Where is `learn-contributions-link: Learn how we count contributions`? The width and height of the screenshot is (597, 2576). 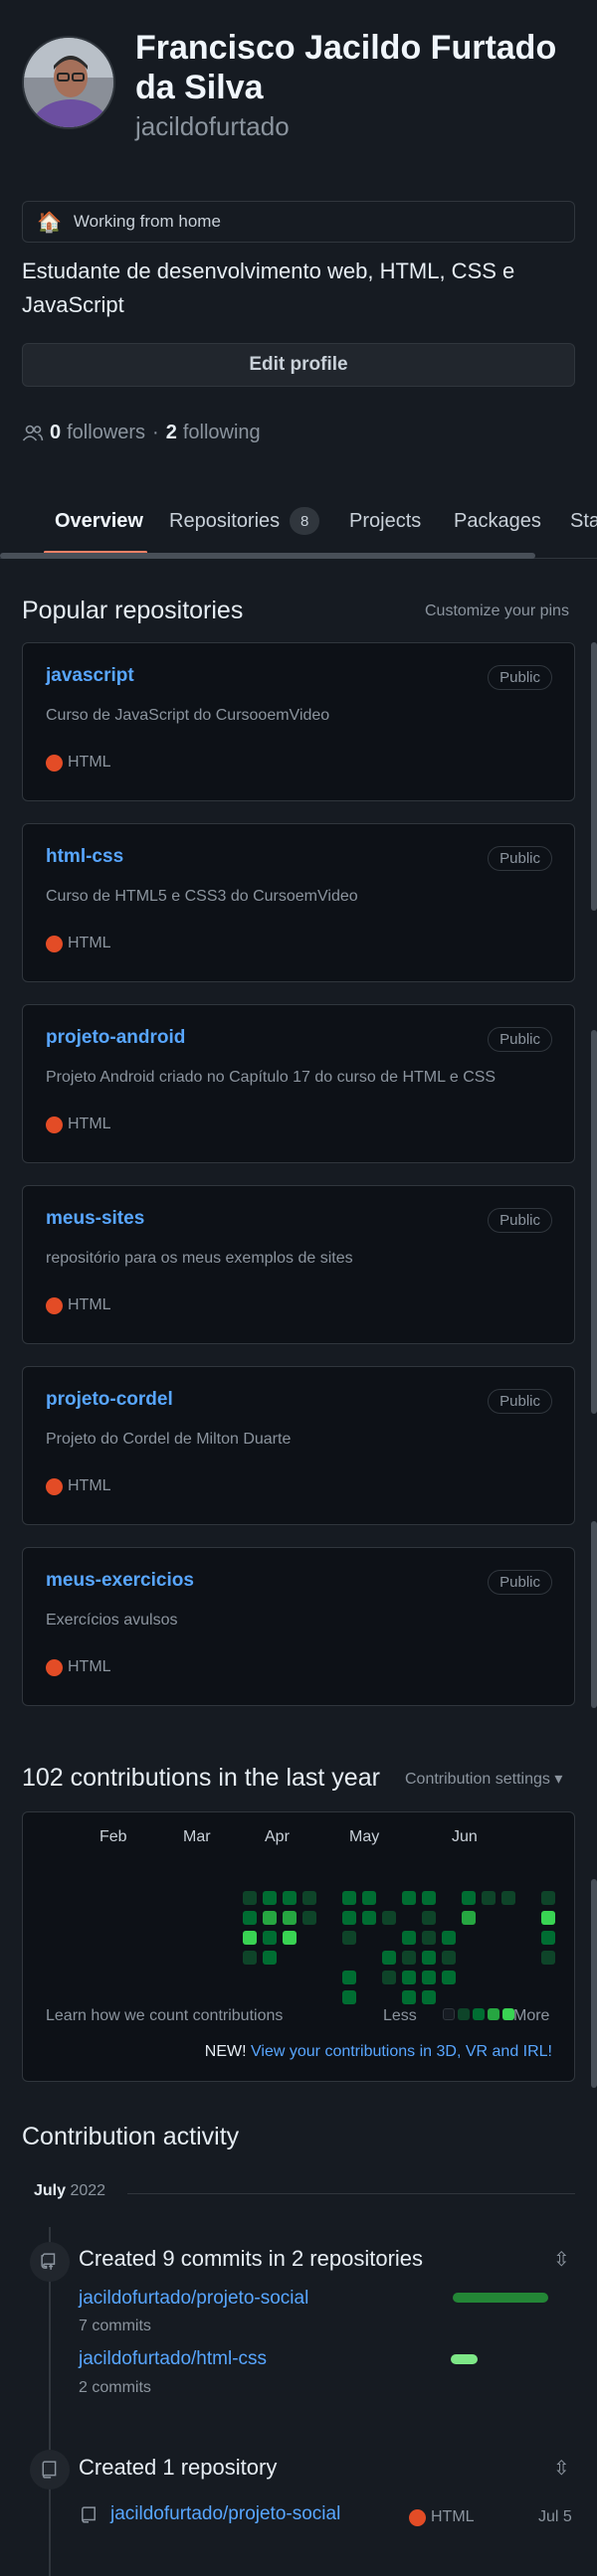
learn-contributions-link: Learn how we count contributions is located at coordinates (164, 2016).